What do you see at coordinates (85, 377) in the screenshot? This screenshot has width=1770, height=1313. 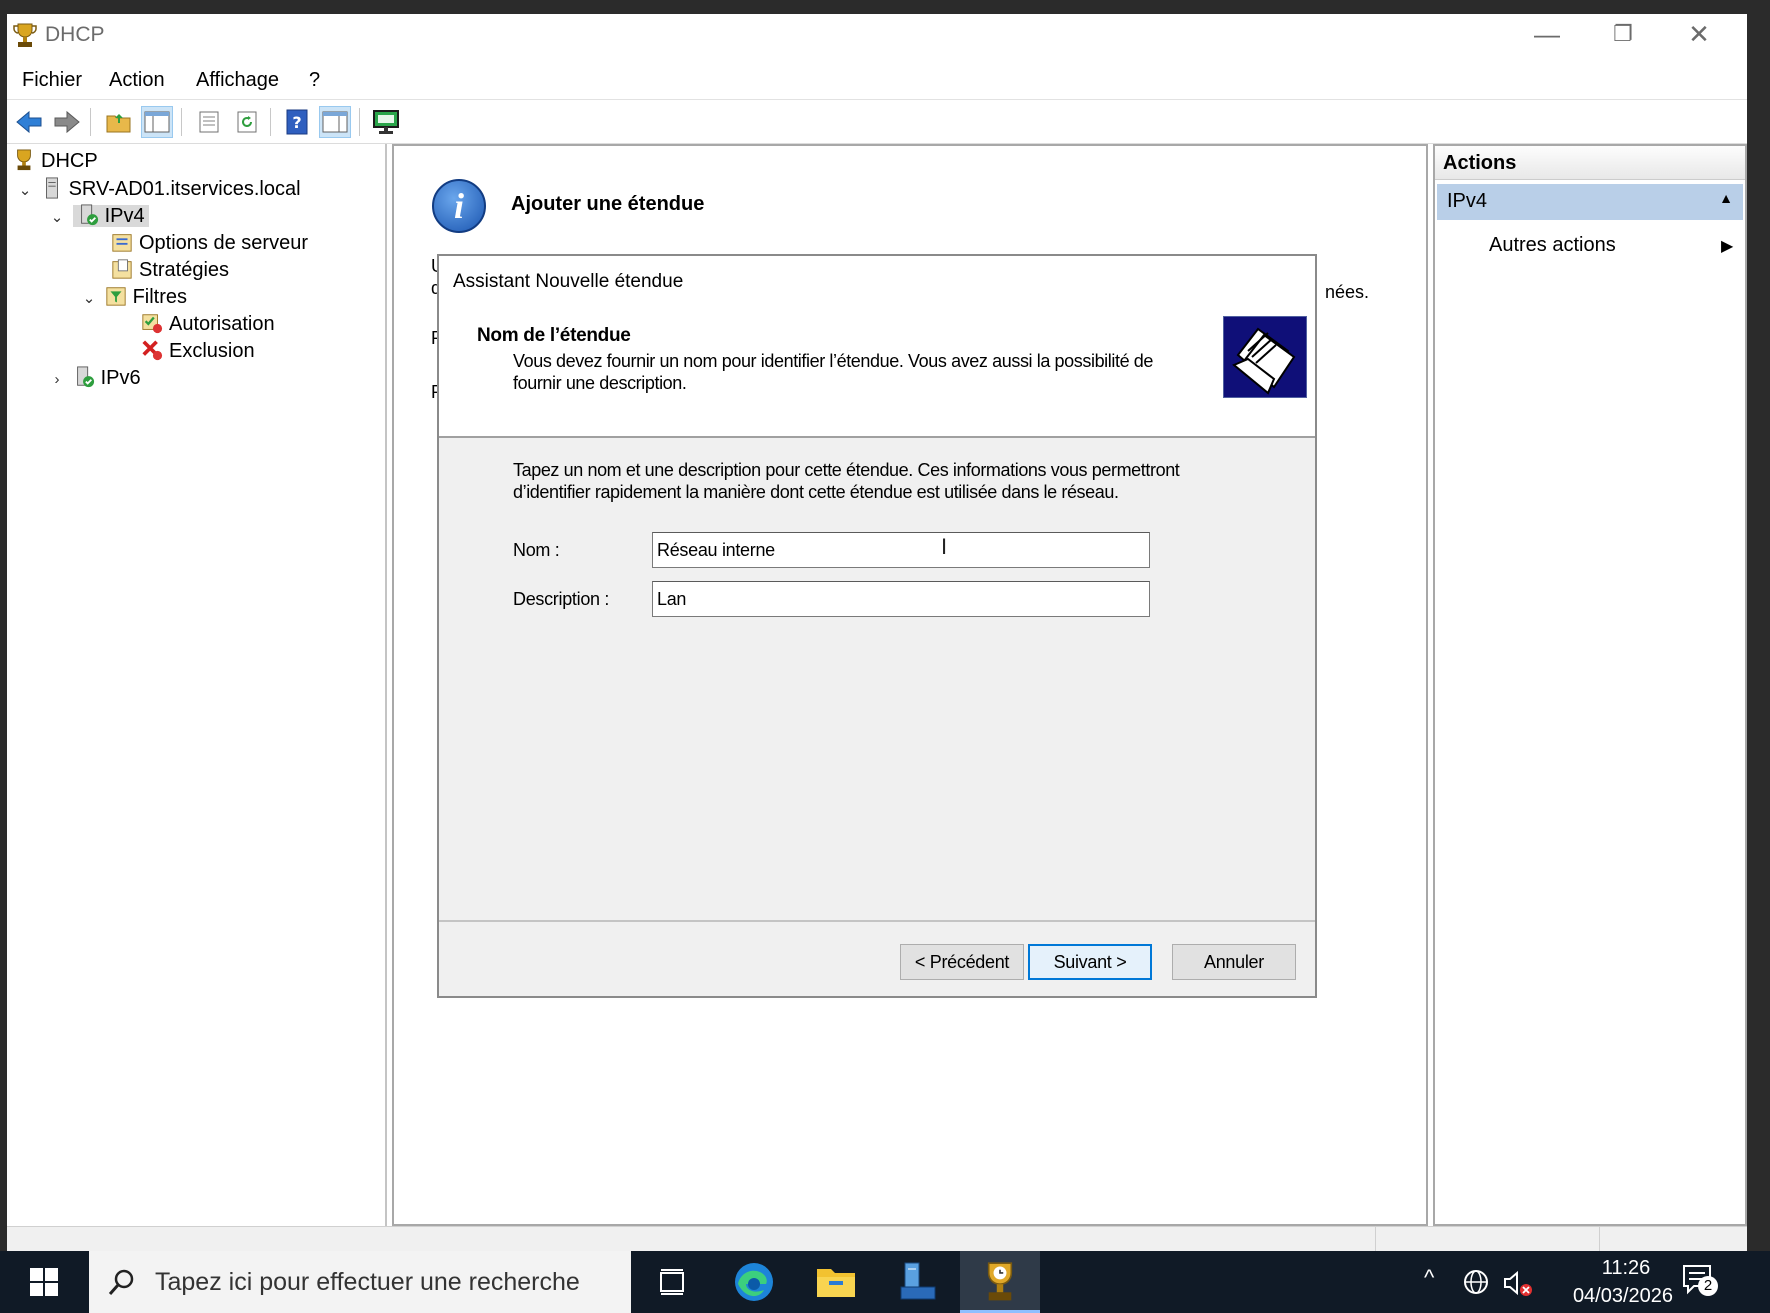 I see `ipv6-server-check-icon` at bounding box center [85, 377].